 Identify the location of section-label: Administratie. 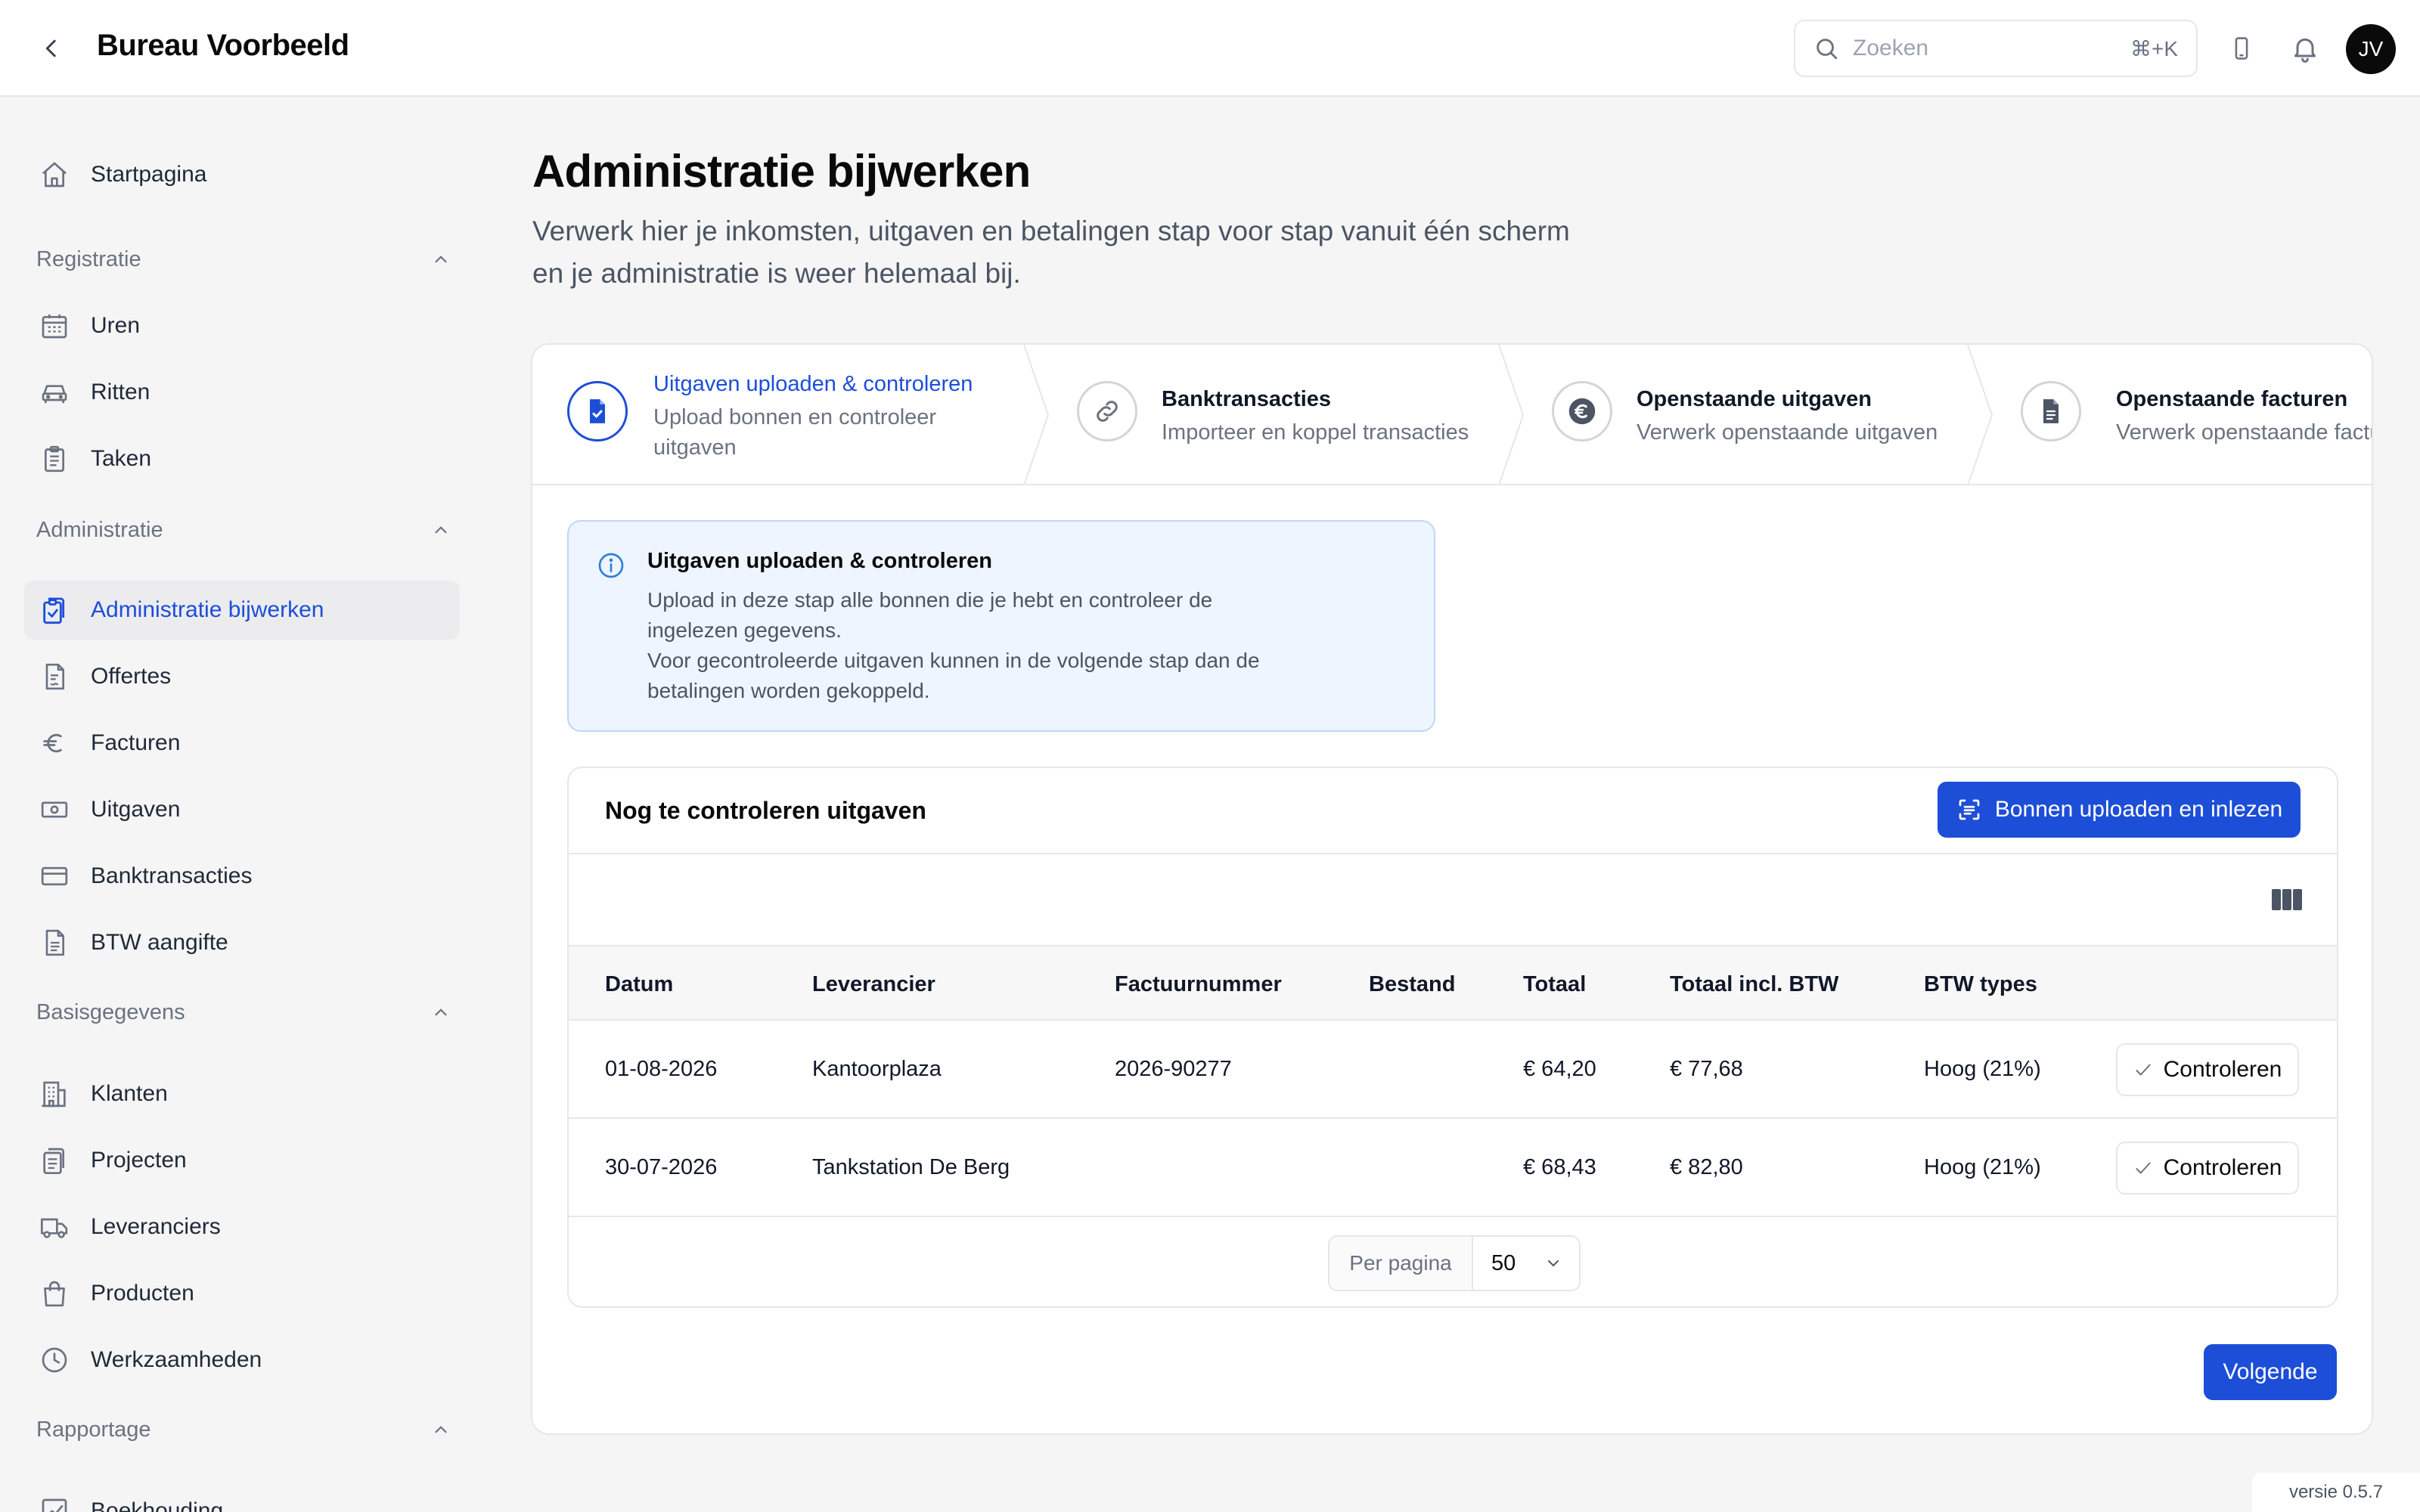
(99, 529).